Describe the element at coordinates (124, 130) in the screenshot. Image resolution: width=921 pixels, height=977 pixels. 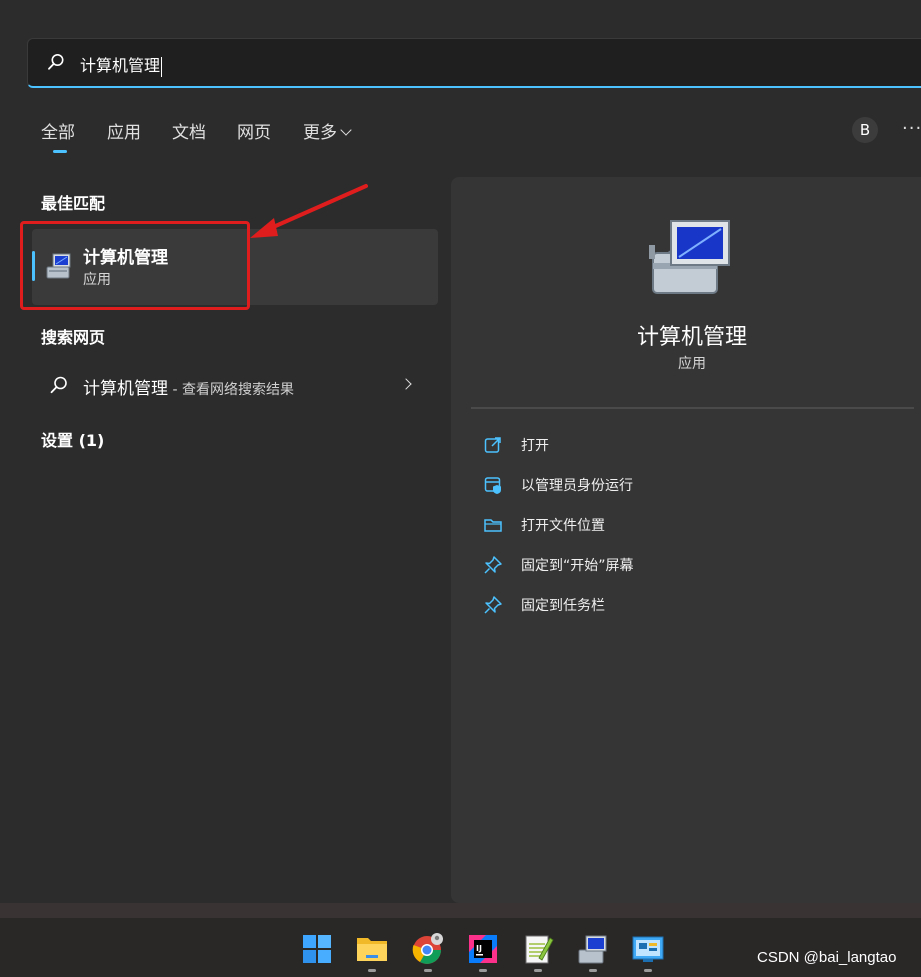
I see `tab-apps: 应用` at that location.